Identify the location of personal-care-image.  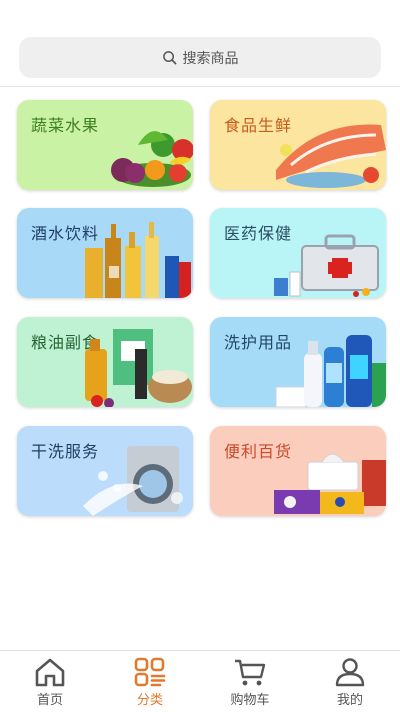
(330, 371).